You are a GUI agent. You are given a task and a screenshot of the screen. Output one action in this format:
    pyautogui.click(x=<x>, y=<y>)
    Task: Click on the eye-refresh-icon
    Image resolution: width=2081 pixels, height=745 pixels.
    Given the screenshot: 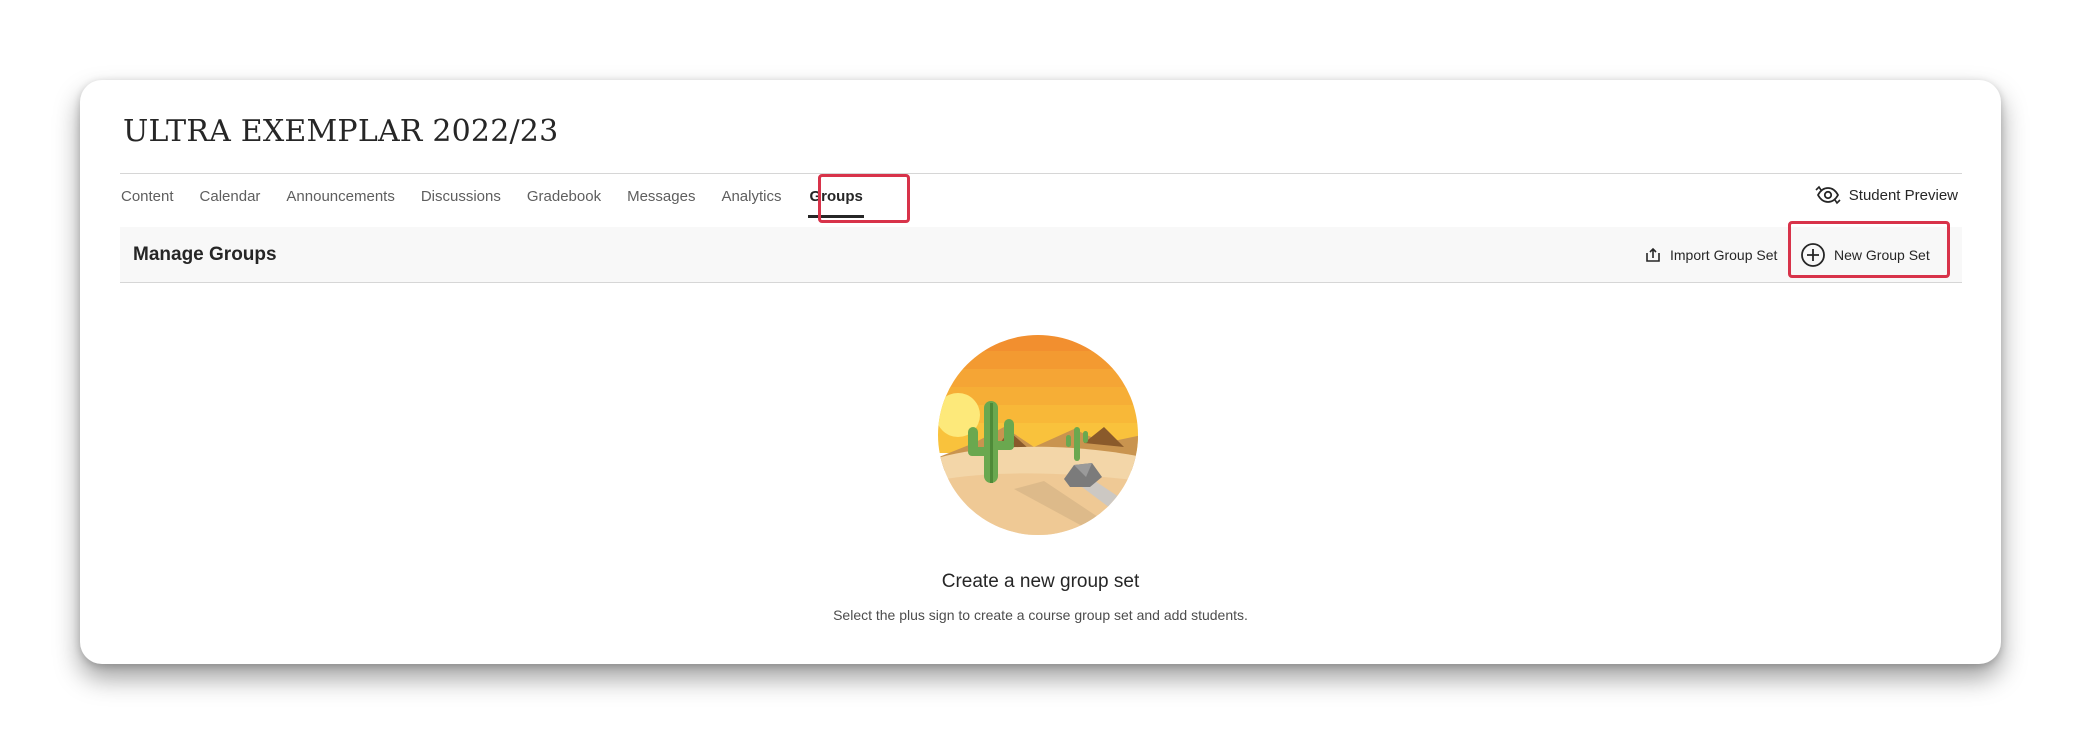 What is the action you would take?
    pyautogui.click(x=1828, y=195)
    